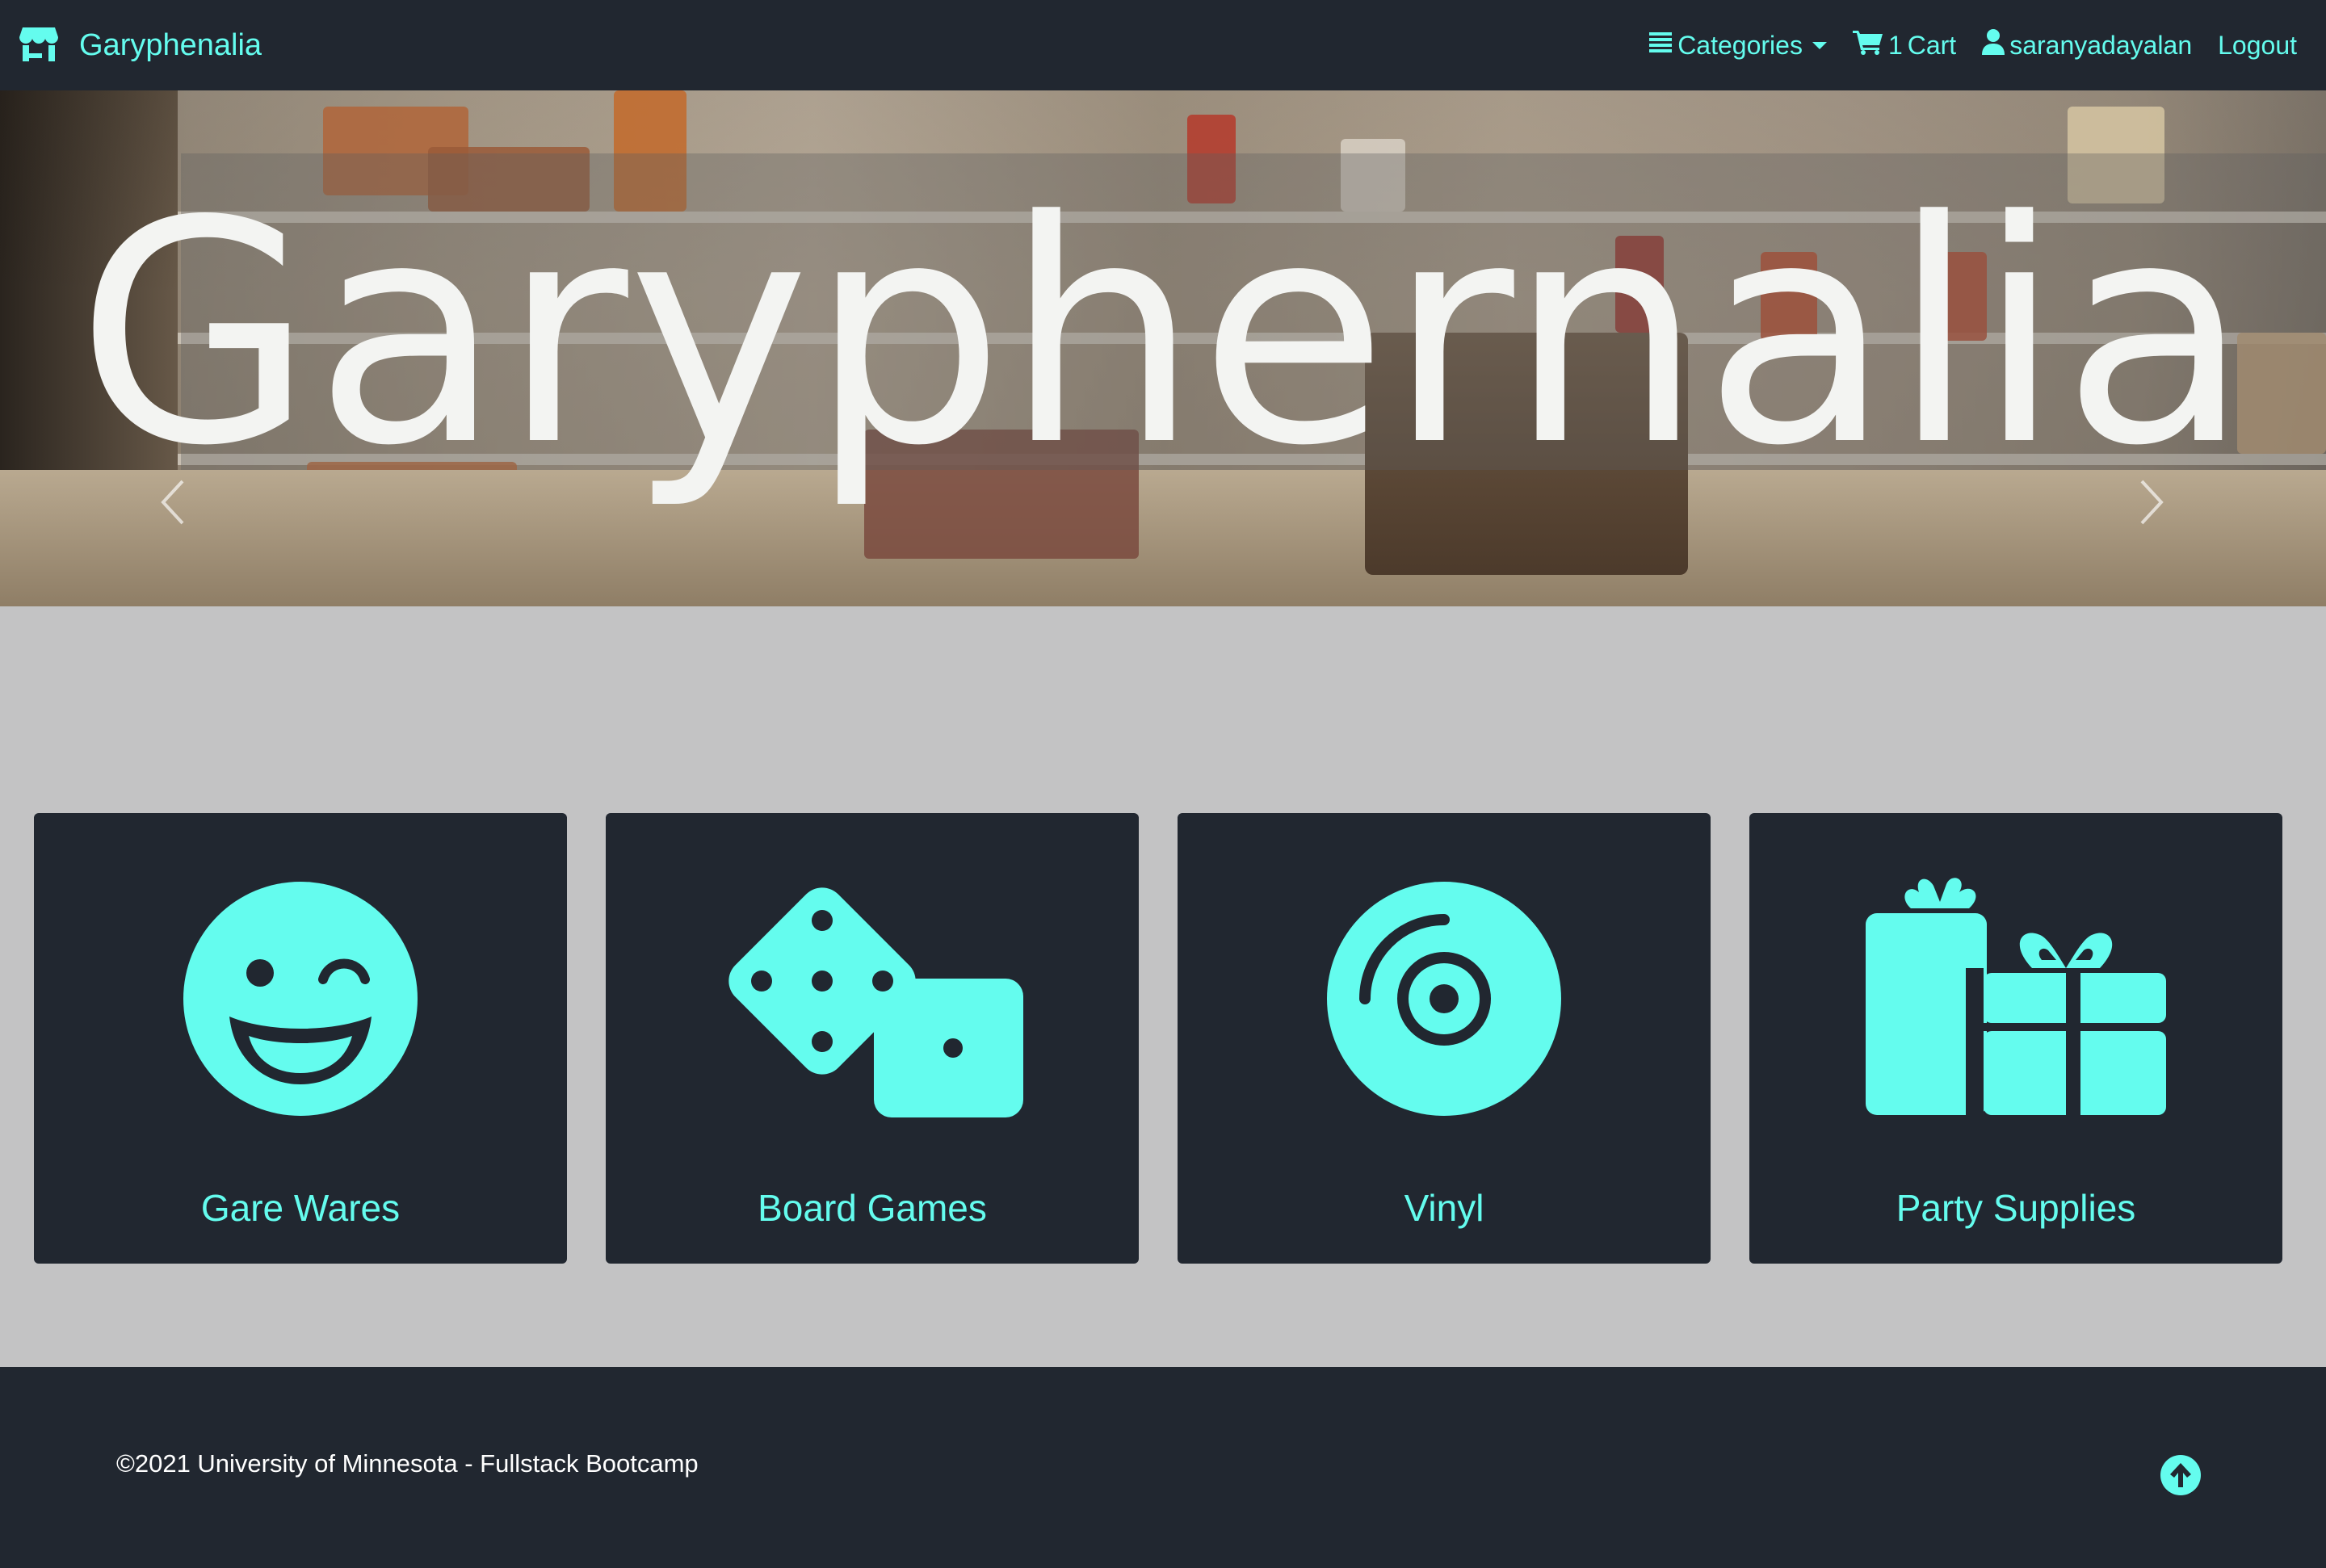  I want to click on user-link: saranyadayalan, so click(2087, 45).